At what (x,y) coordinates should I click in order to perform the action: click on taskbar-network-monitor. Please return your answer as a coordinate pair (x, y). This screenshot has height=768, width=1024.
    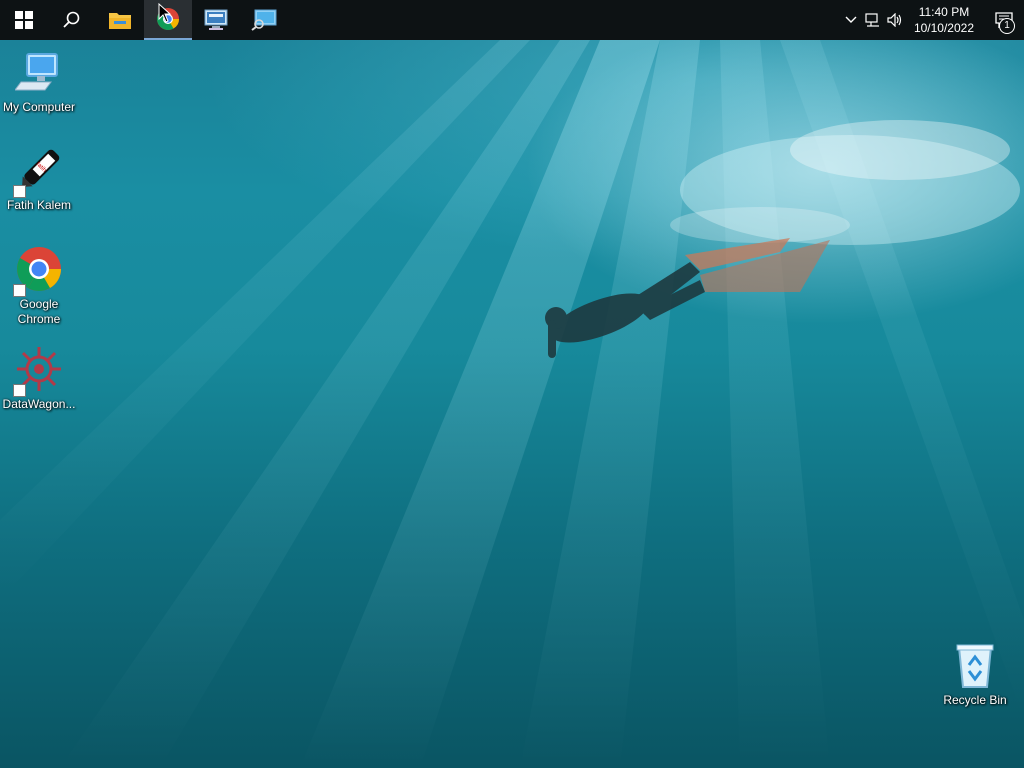
    Looking at the image, I should click on (264, 20).